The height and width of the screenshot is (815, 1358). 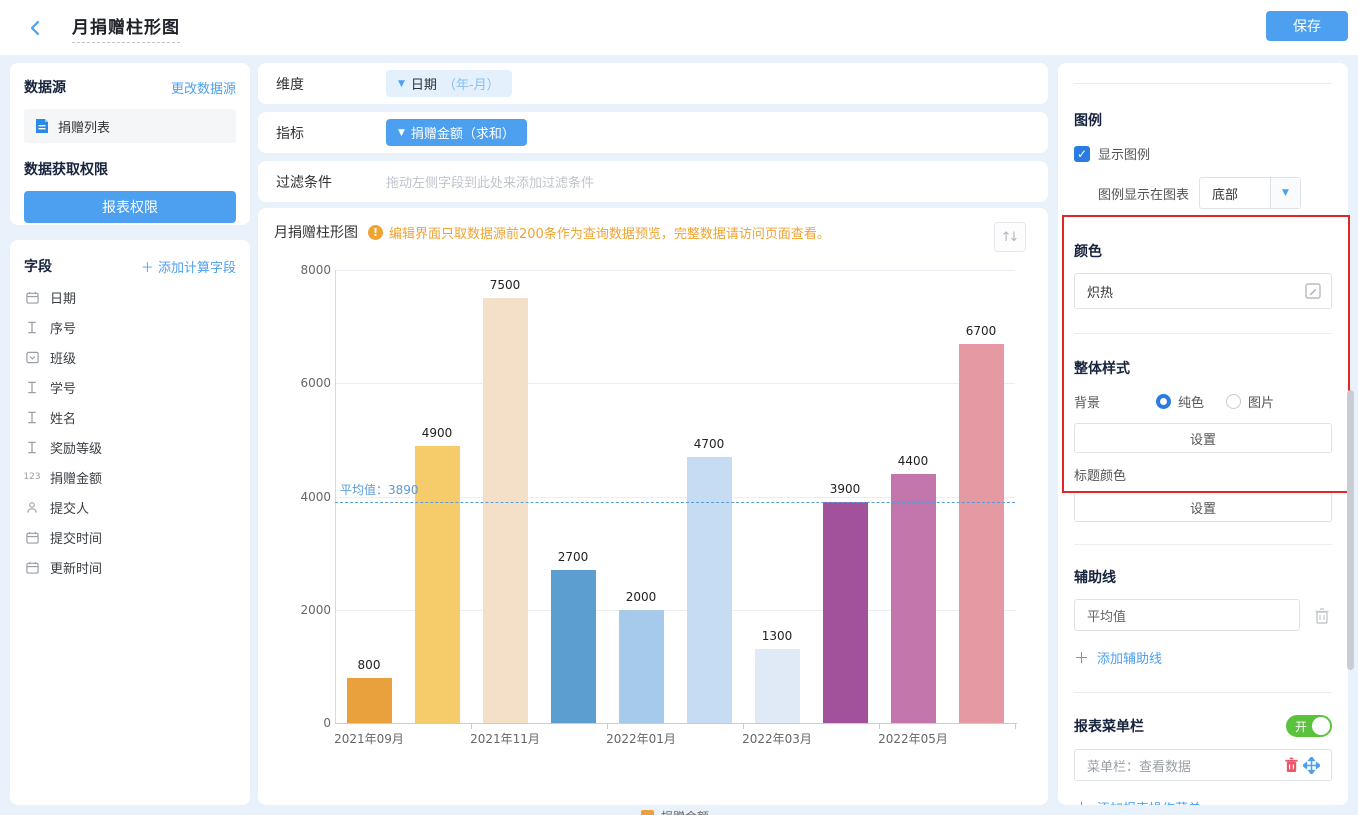 I want to click on filter-row: 过滤条件 拖动左侧字段到此处来添加过滤条件, so click(x=653, y=181).